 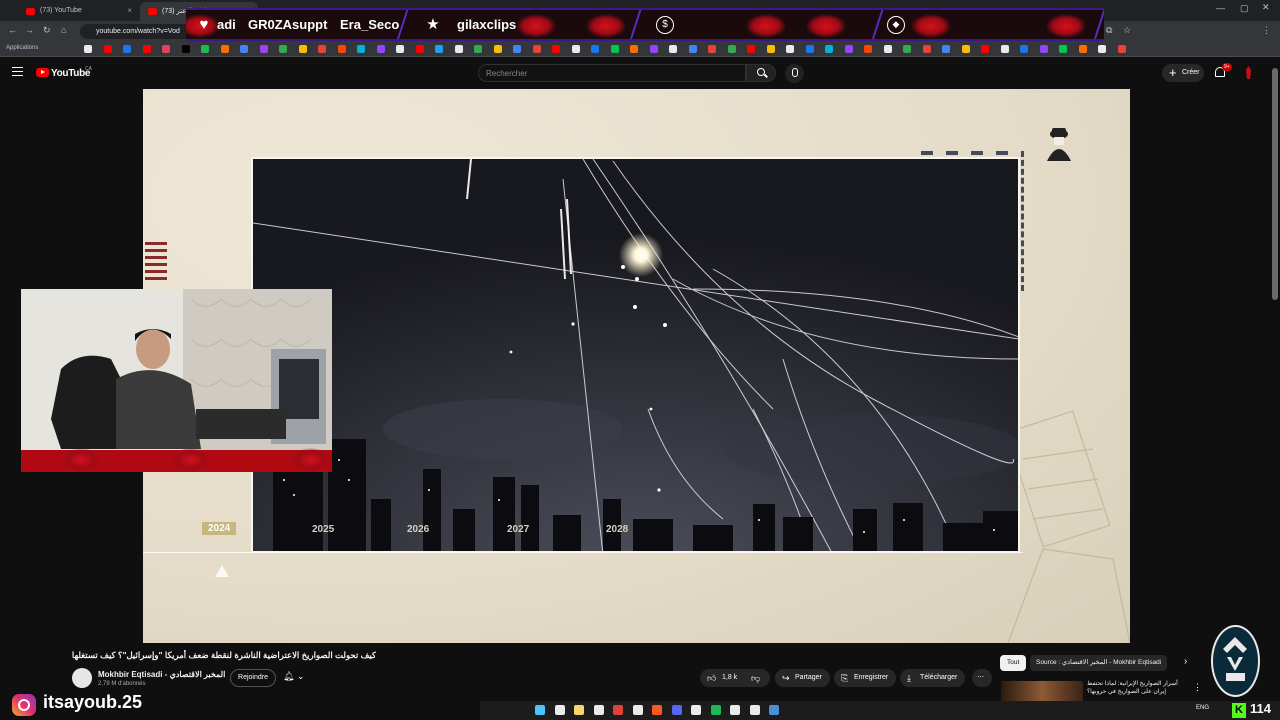 I want to click on save-button: ⎘ Enregistrer, so click(x=865, y=678).